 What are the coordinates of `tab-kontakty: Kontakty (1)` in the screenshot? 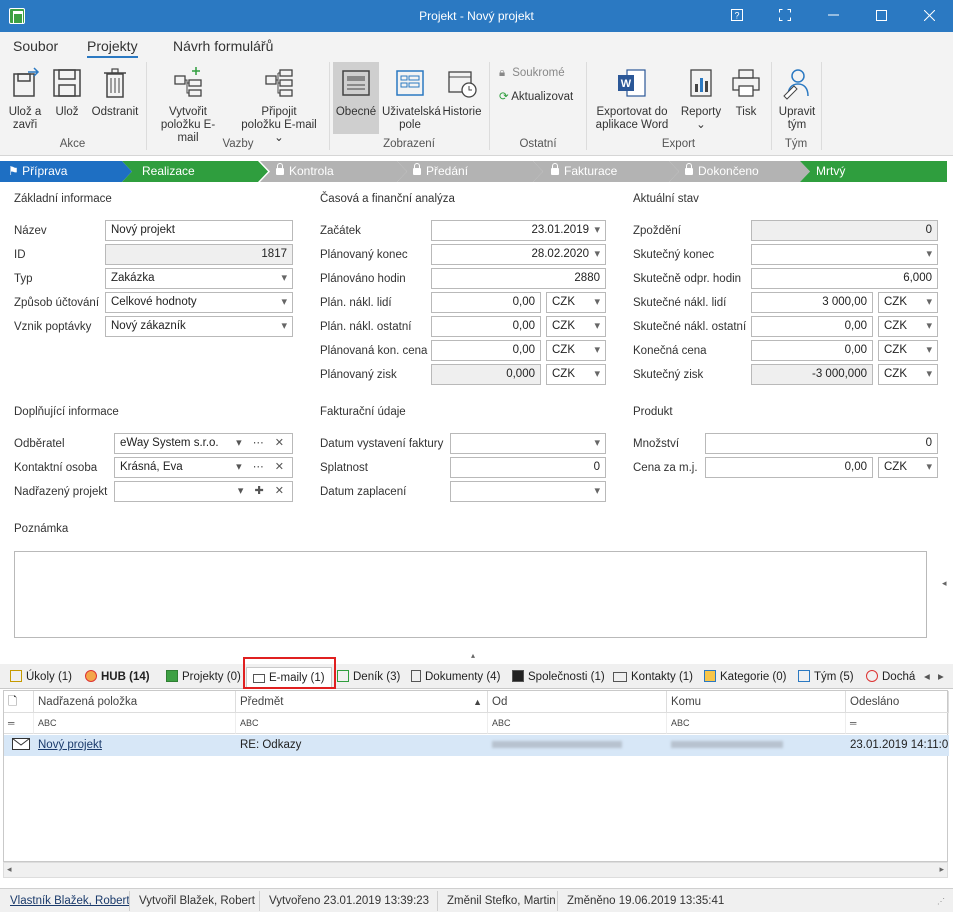 It's located at (653, 677).